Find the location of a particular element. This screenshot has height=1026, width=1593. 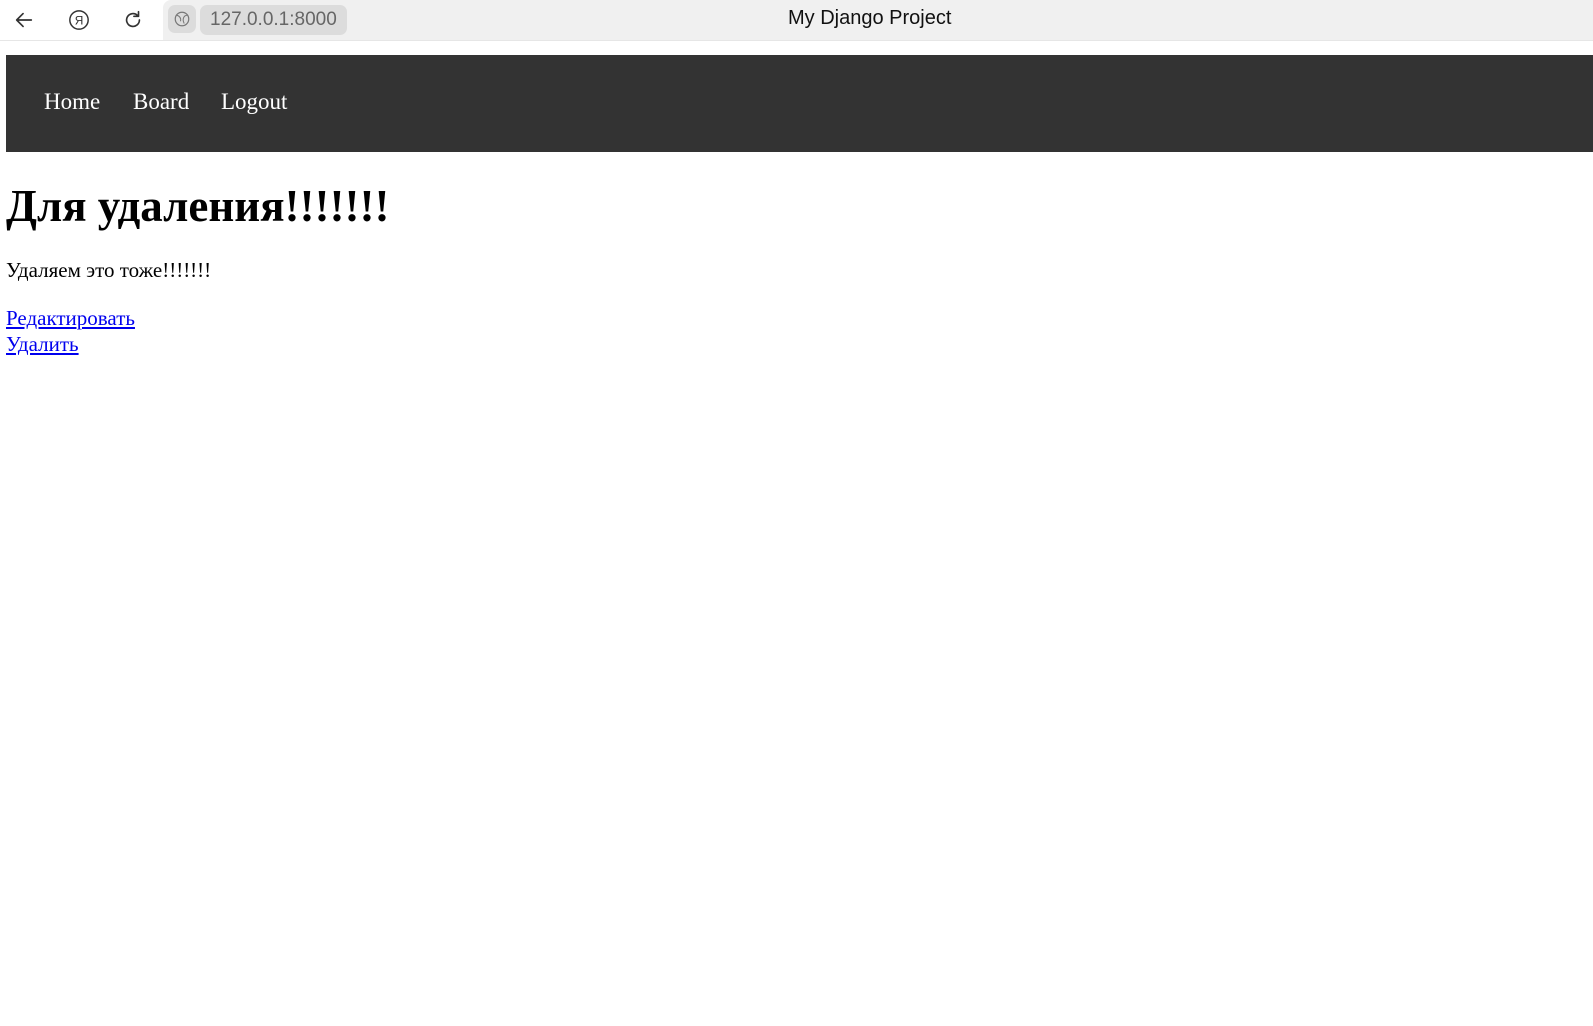

nav-board-link: Board is located at coordinates (161, 102).